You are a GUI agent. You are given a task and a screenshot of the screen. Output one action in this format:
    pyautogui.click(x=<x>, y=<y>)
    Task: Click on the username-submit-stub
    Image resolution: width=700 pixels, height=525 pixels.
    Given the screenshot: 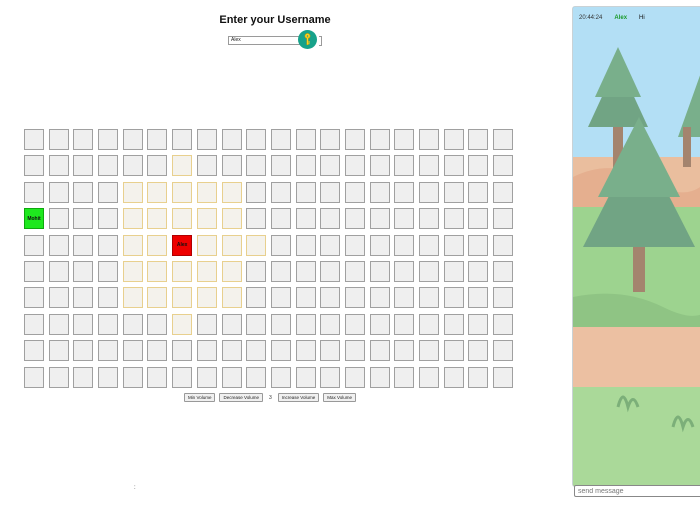 What is the action you would take?
    pyautogui.click(x=320, y=41)
    